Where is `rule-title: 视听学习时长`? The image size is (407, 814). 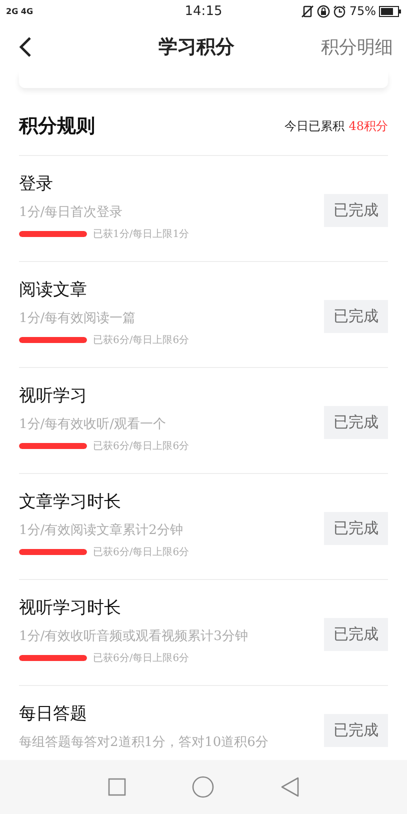
rule-title: 视听学习时长 is located at coordinates (70, 608).